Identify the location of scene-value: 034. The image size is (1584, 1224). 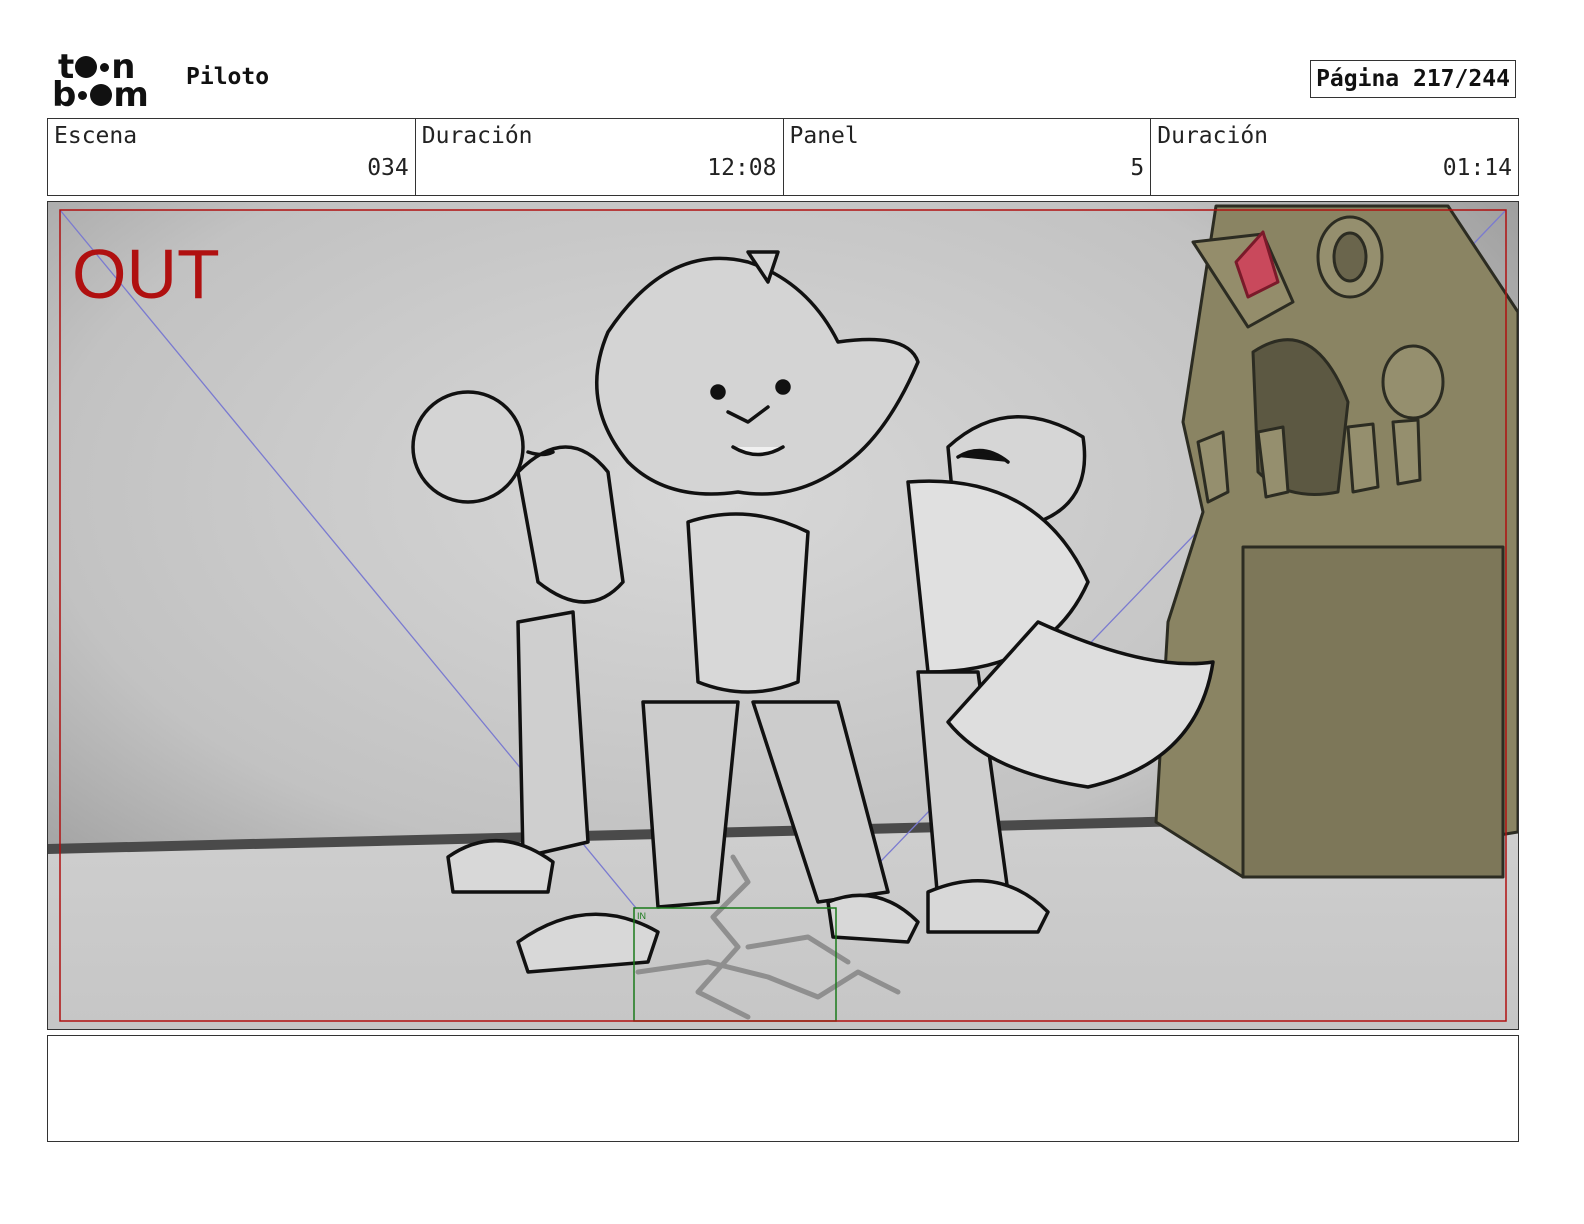
(388, 168).